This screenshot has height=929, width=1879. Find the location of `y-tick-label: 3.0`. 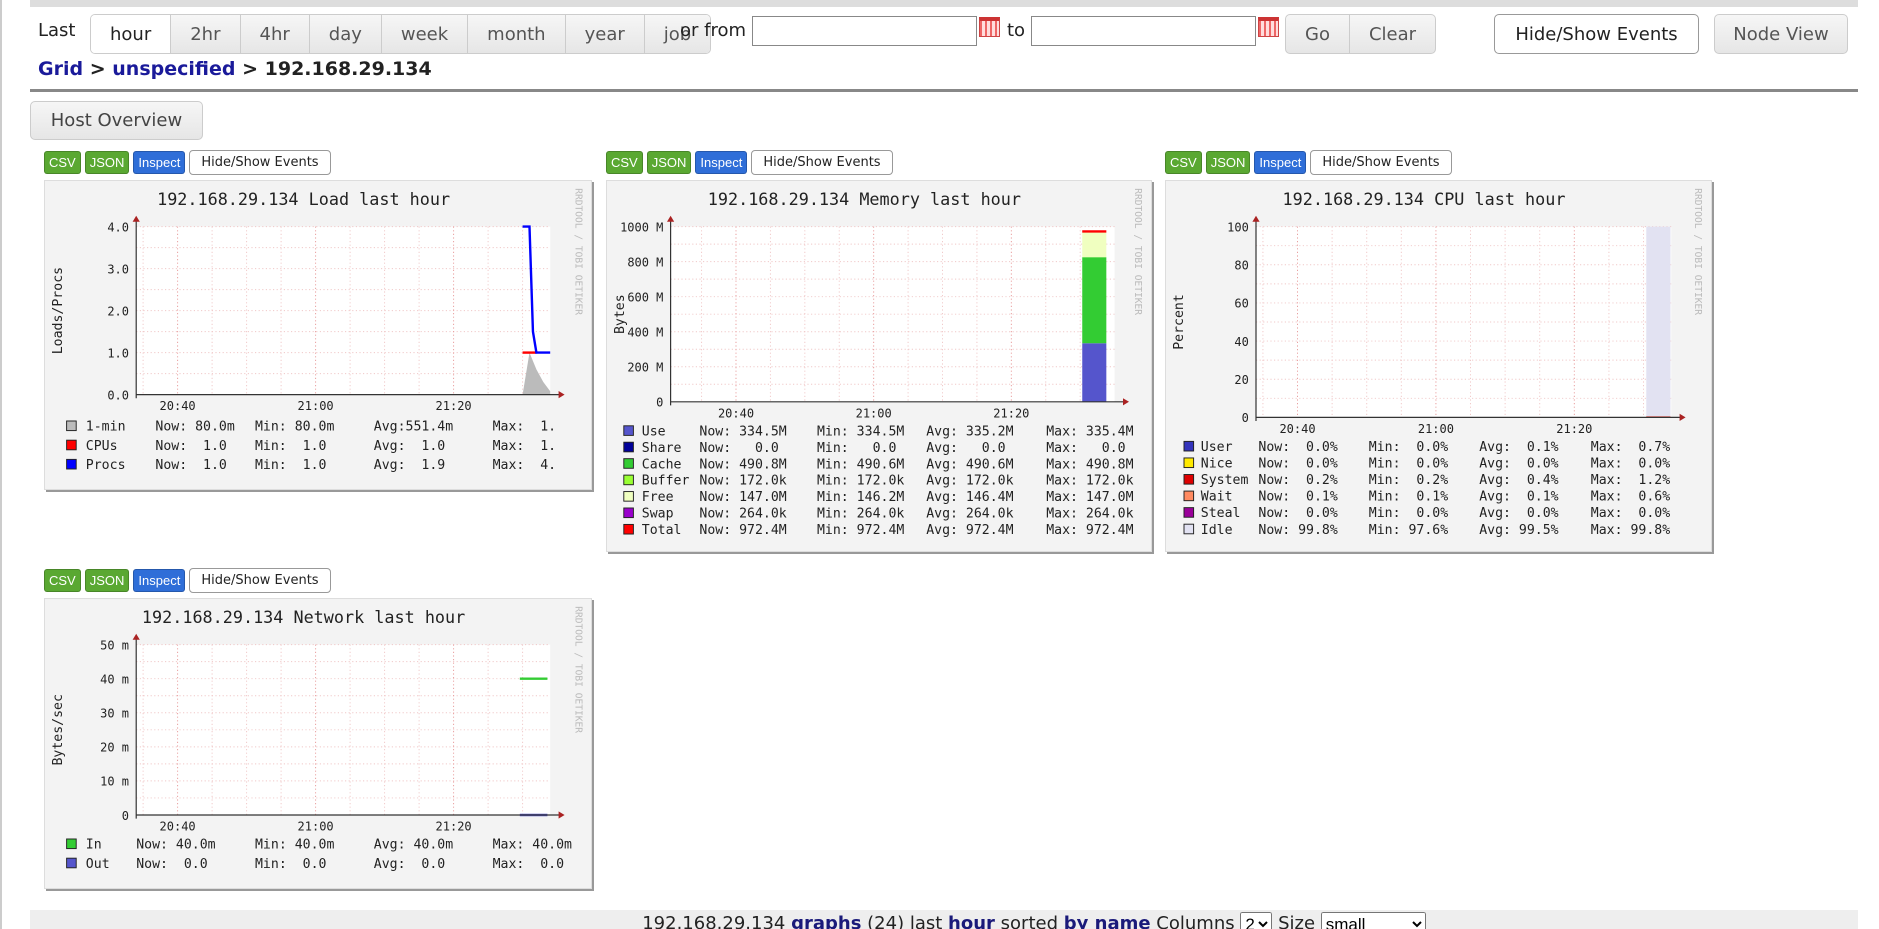

y-tick-label: 3.0 is located at coordinates (118, 269).